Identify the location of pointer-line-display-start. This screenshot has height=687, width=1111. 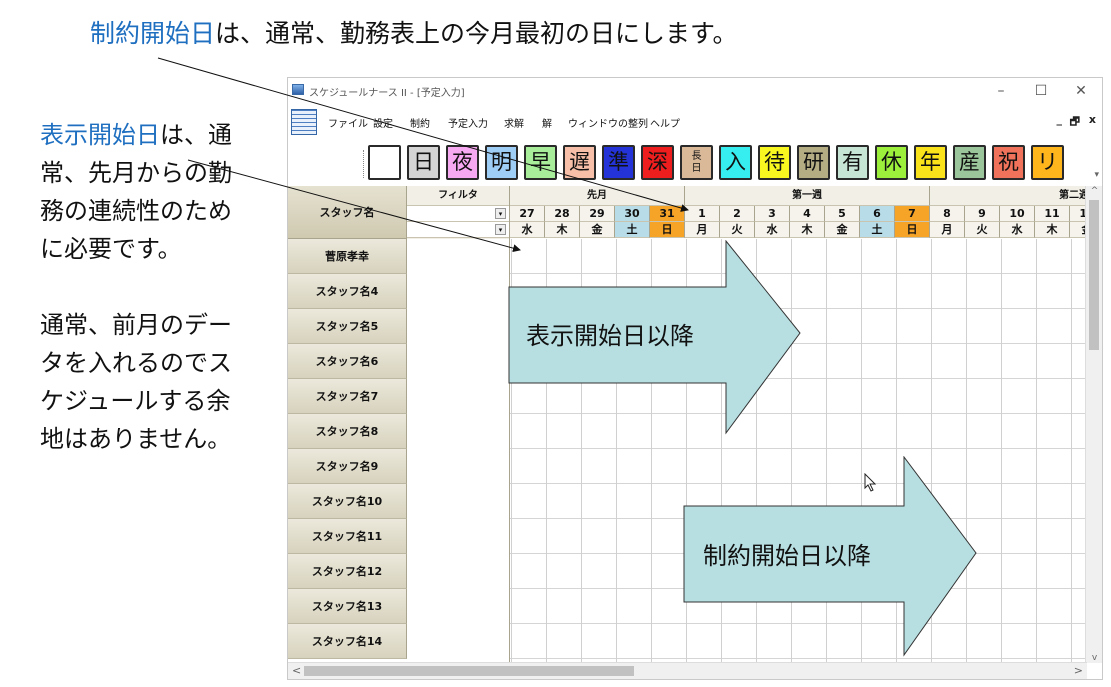
(354, 206).